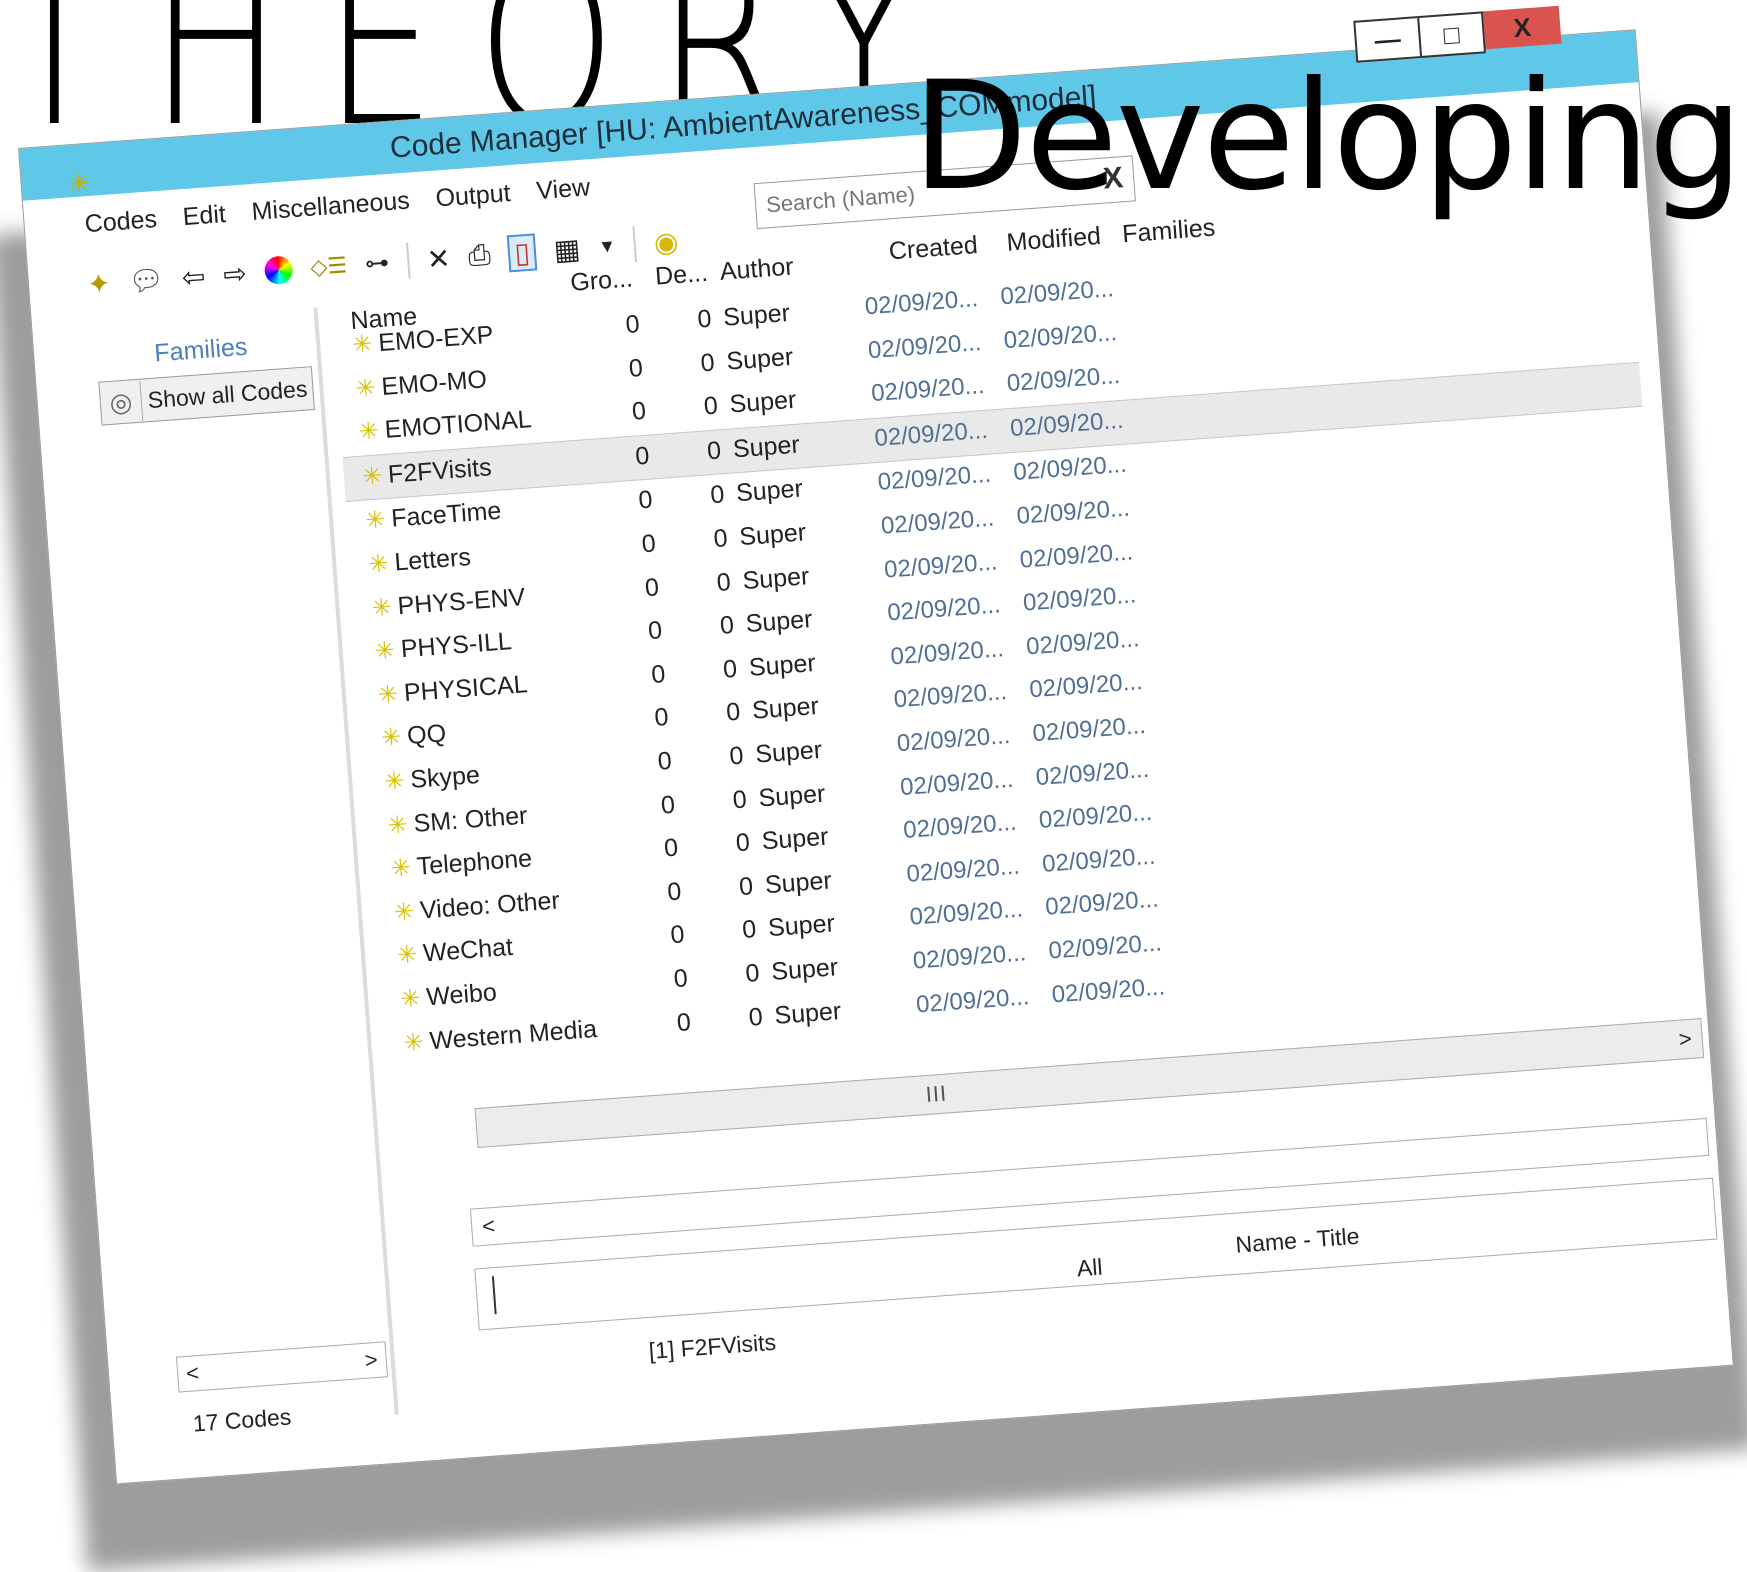 This screenshot has height=1572, width=1747. I want to click on code-name-text: PHYS-ENV, so click(461, 601).